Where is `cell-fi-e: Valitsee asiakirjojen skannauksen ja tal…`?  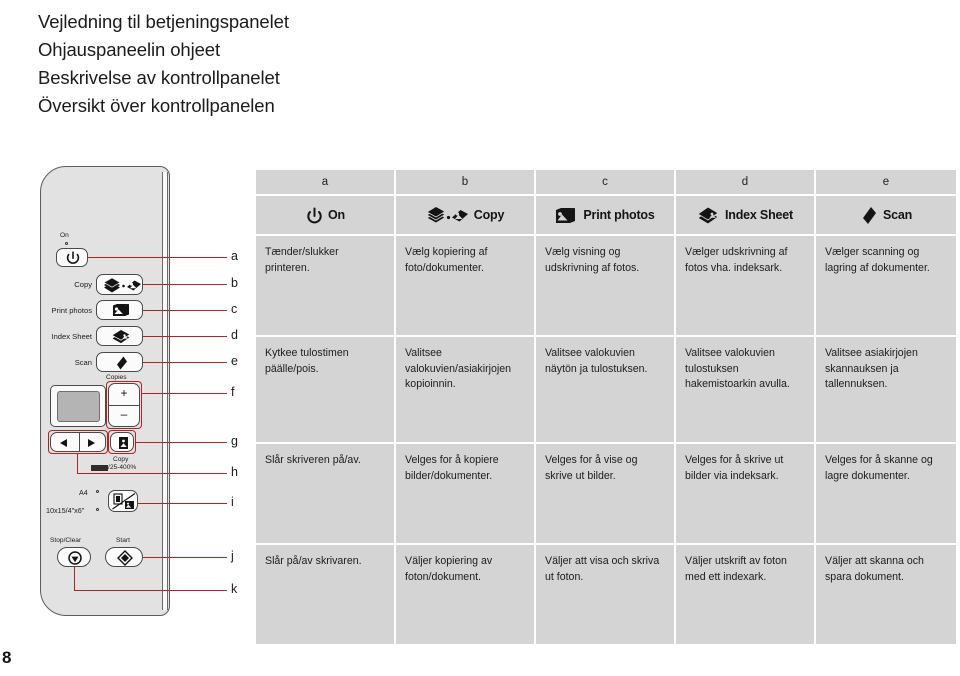
cell-fi-e: Valitsee asiakirjojen skannauksen ja tal… is located at coordinates (886, 390).